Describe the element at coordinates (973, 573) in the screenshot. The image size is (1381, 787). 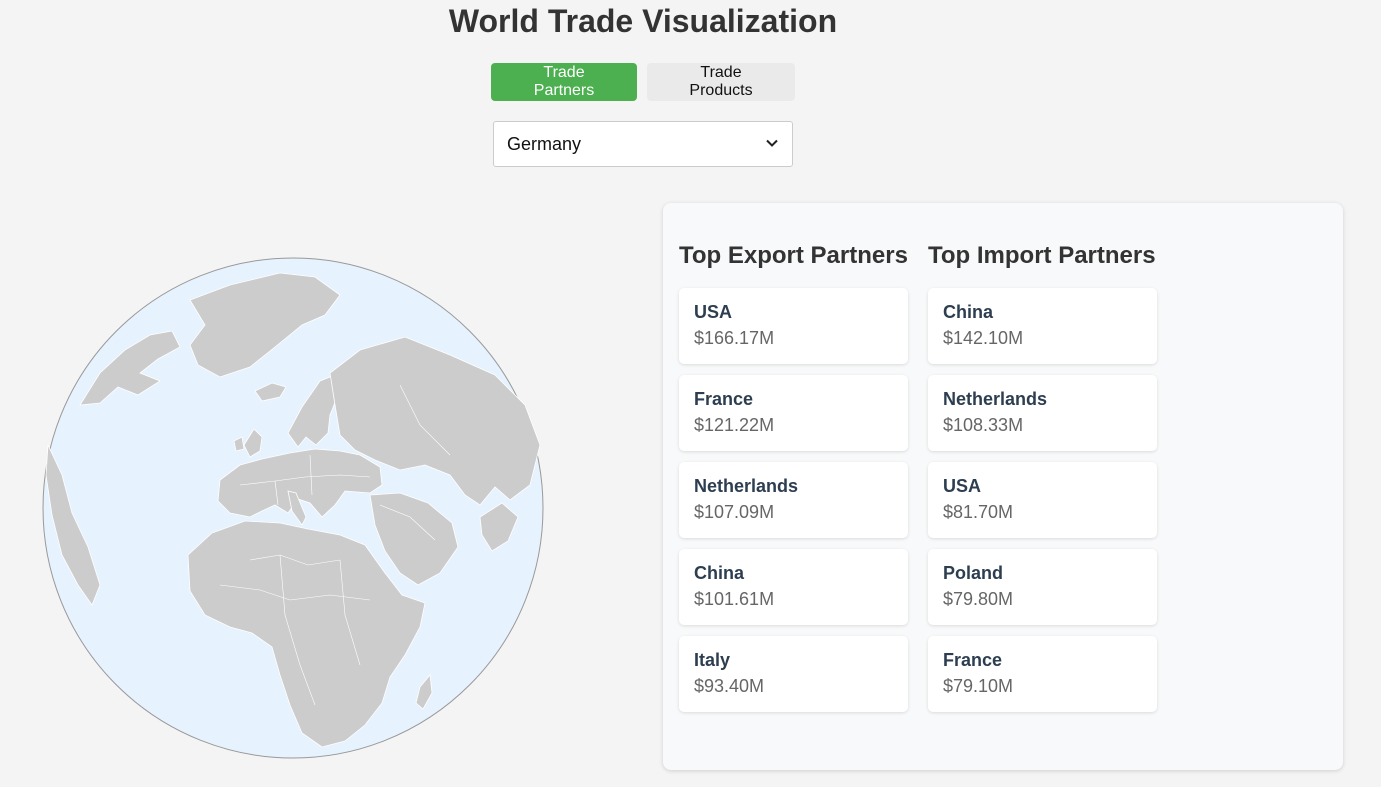
I see `partner-name: Poland` at that location.